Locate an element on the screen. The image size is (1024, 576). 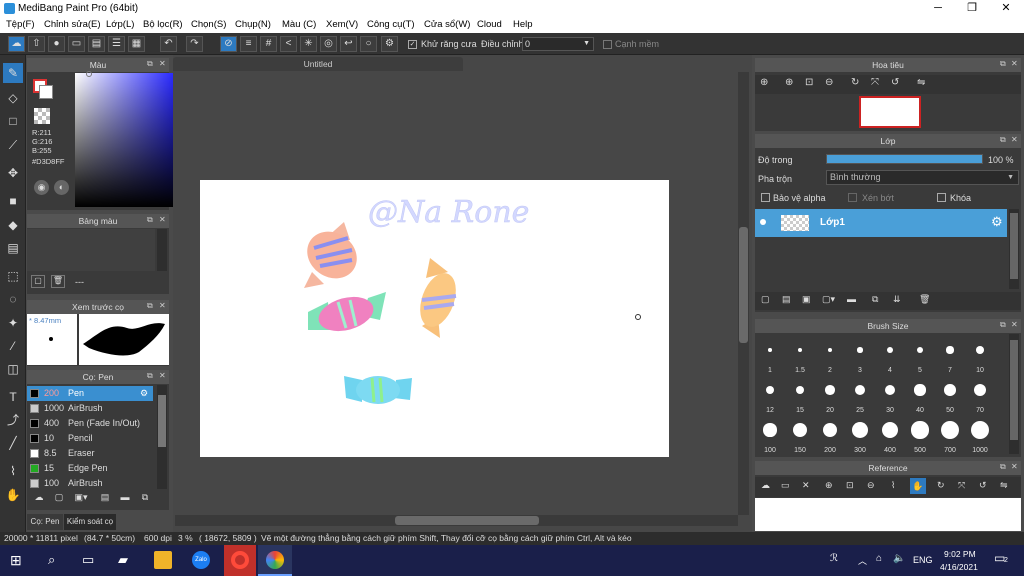
flip-icon: ⇋ is located at coordinates (921, 82).